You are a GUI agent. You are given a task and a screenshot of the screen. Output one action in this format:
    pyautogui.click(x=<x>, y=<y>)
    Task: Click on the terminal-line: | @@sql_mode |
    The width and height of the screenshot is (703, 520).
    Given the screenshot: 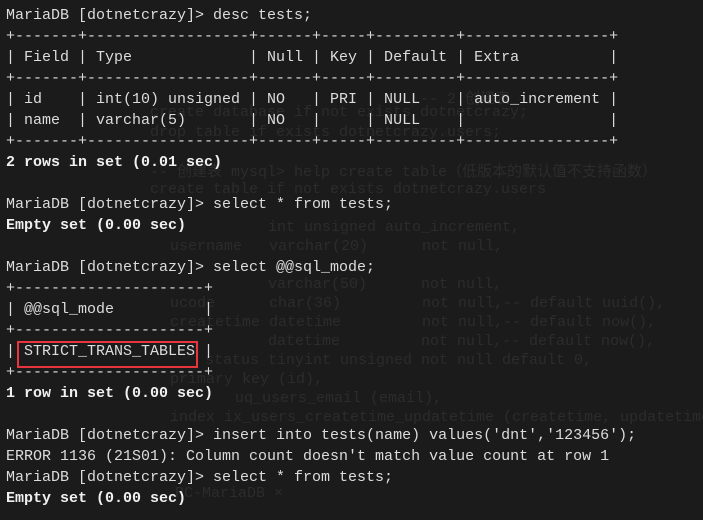 What is the action you would take?
    pyautogui.click(x=110, y=309)
    